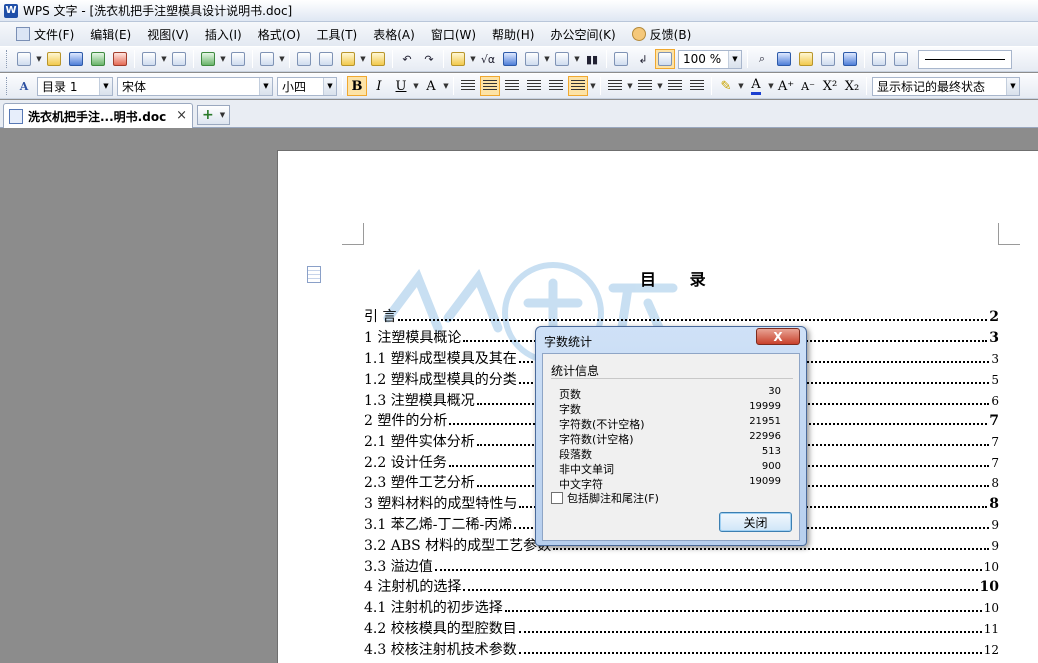 This screenshot has height=663, width=1038. What do you see at coordinates (828, 59) in the screenshot?
I see `skin-button` at bounding box center [828, 59].